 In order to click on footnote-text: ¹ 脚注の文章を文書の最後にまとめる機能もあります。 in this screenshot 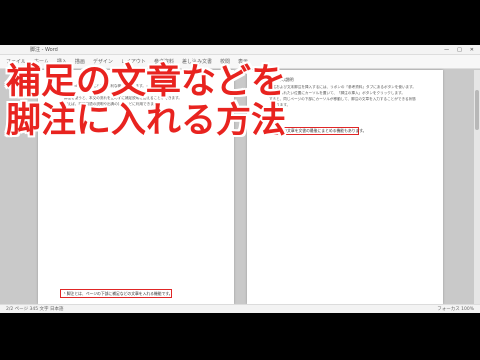, I will do `click(320, 130)`.